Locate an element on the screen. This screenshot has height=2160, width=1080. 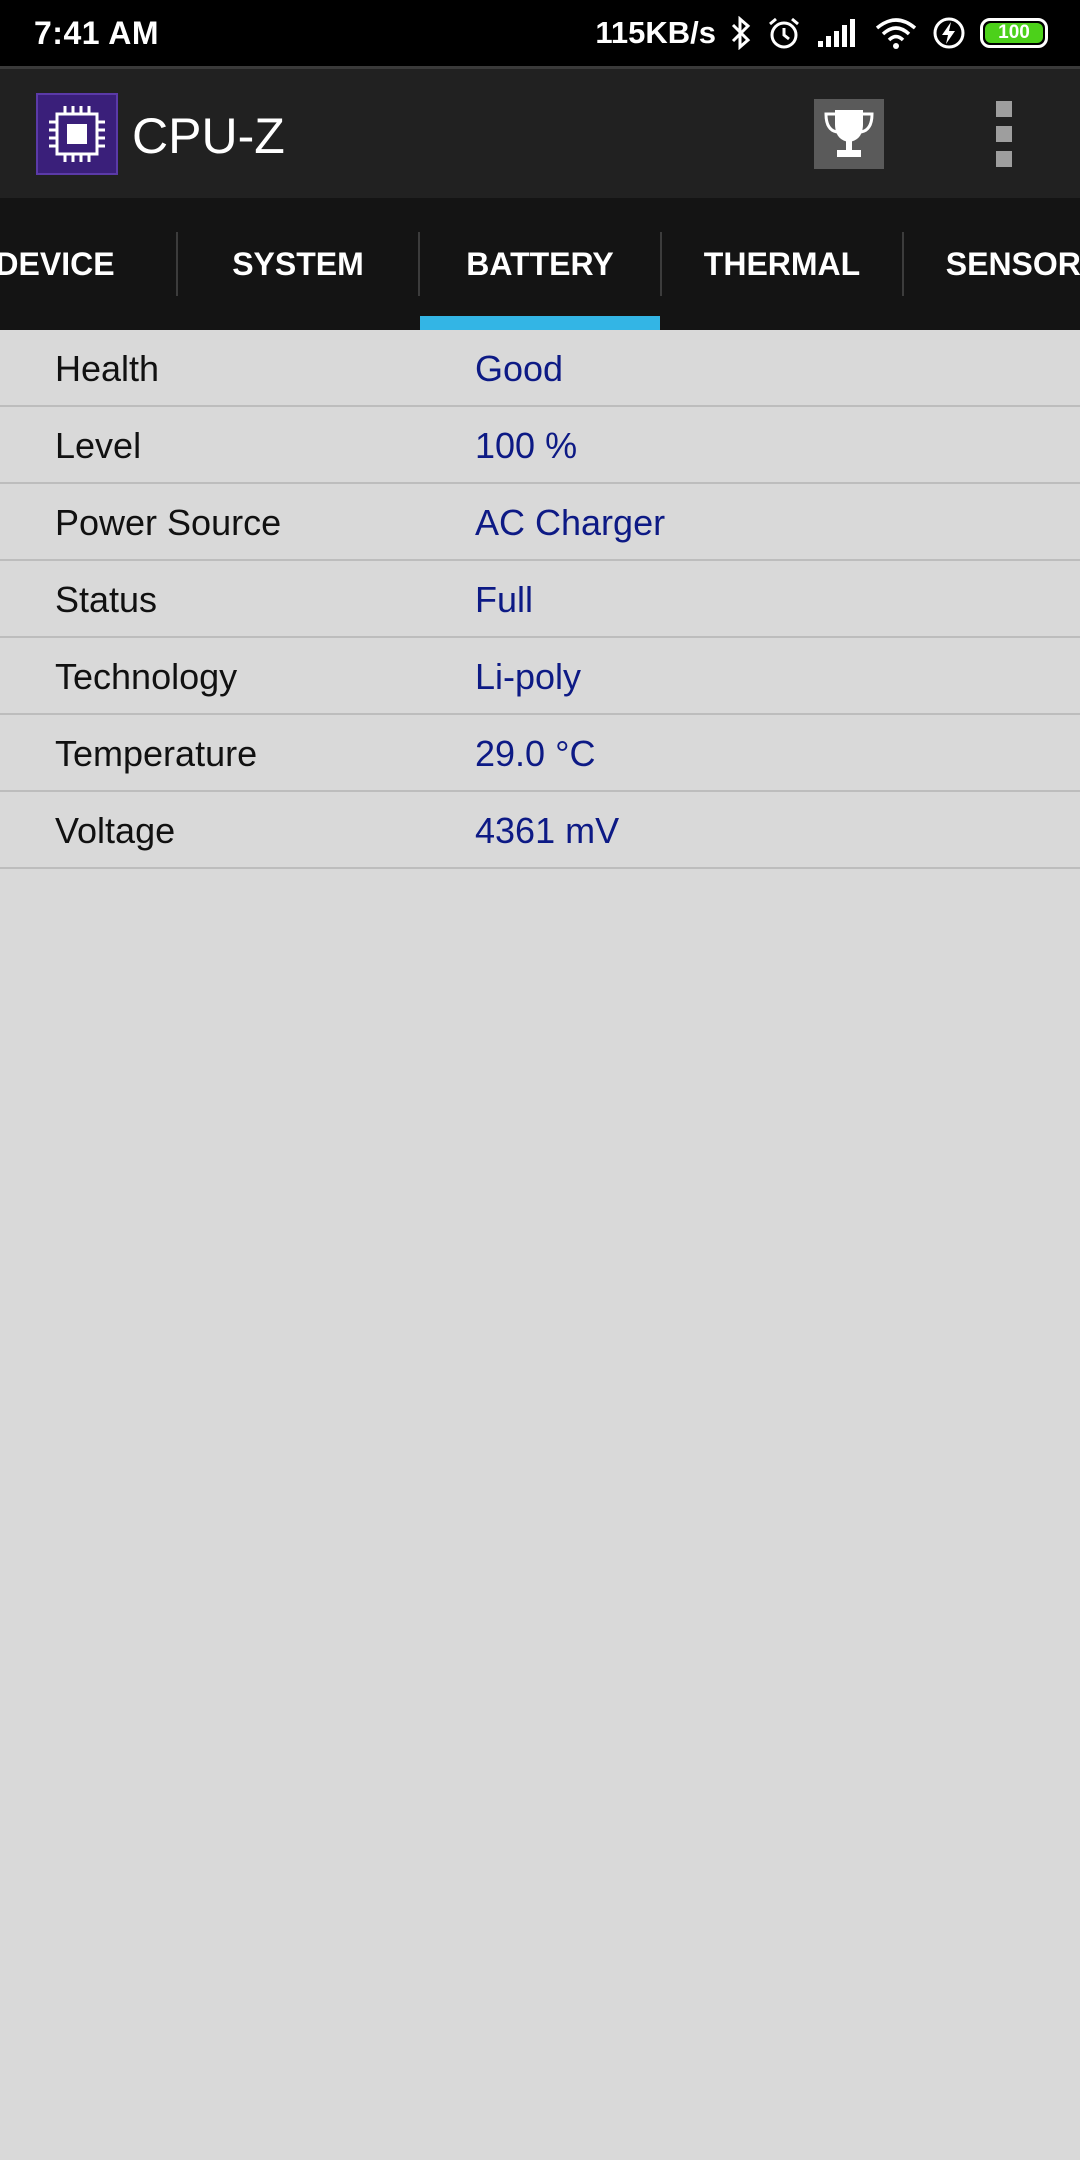
row-label: Voltage is located at coordinates (115, 830).